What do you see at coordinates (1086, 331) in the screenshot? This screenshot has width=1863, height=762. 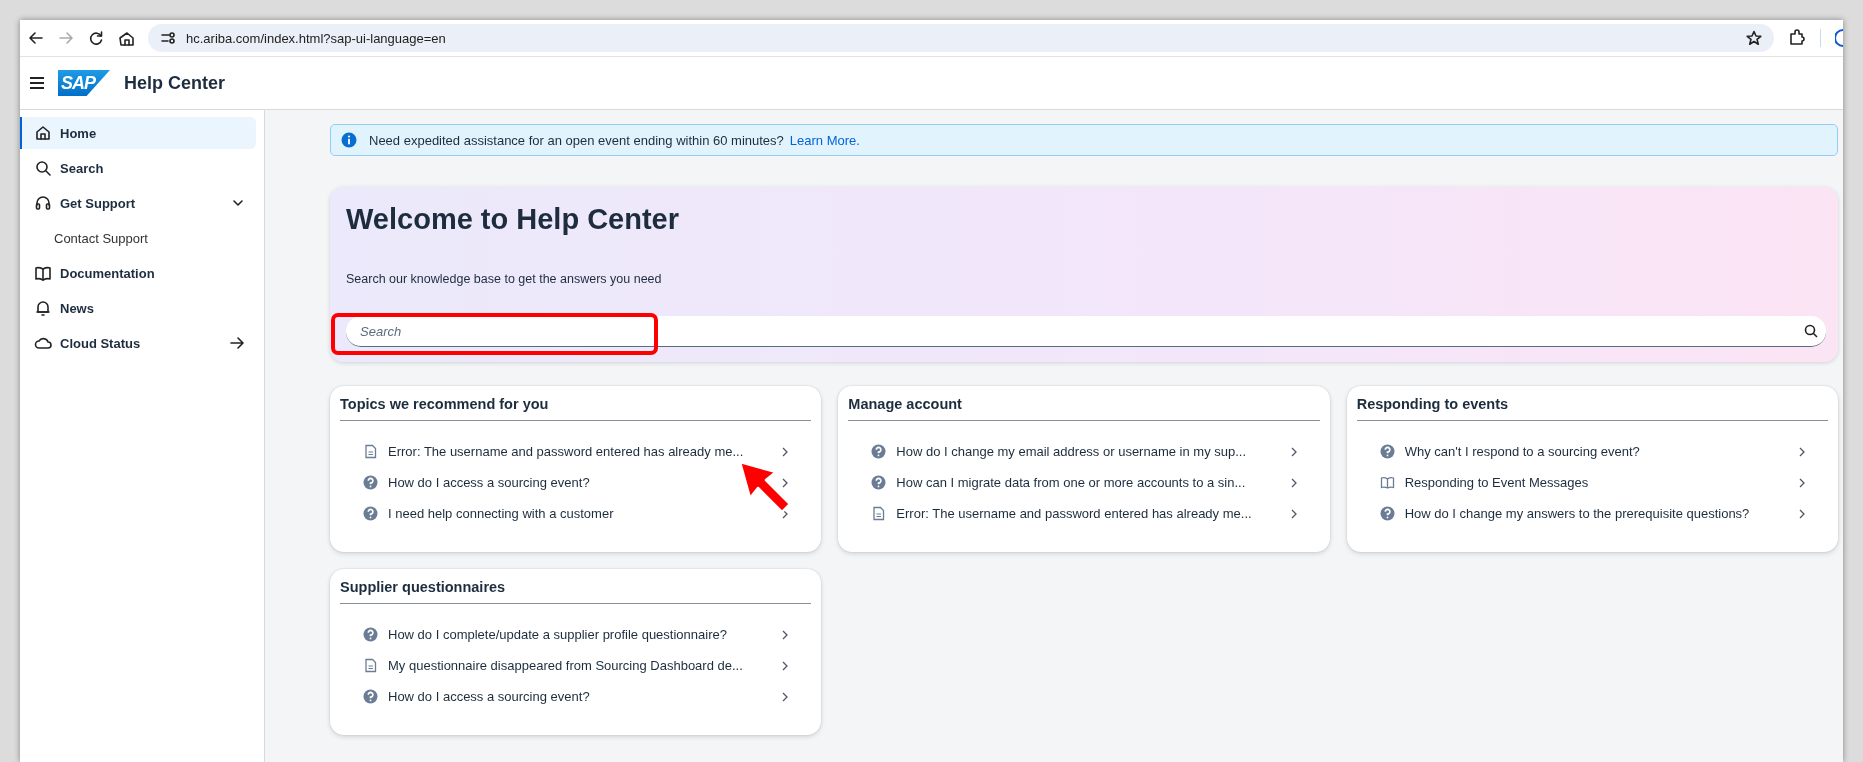 I see `search-field: Search` at bounding box center [1086, 331].